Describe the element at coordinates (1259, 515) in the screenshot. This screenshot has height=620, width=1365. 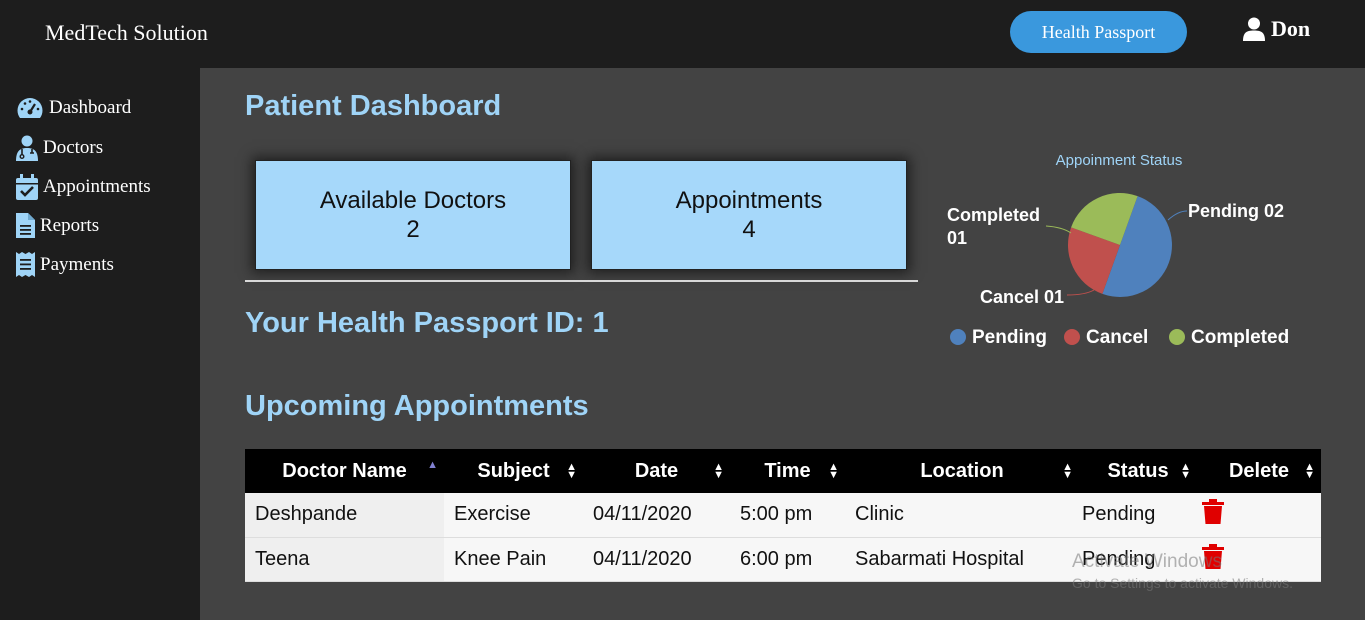
I see `cell-delete` at that location.